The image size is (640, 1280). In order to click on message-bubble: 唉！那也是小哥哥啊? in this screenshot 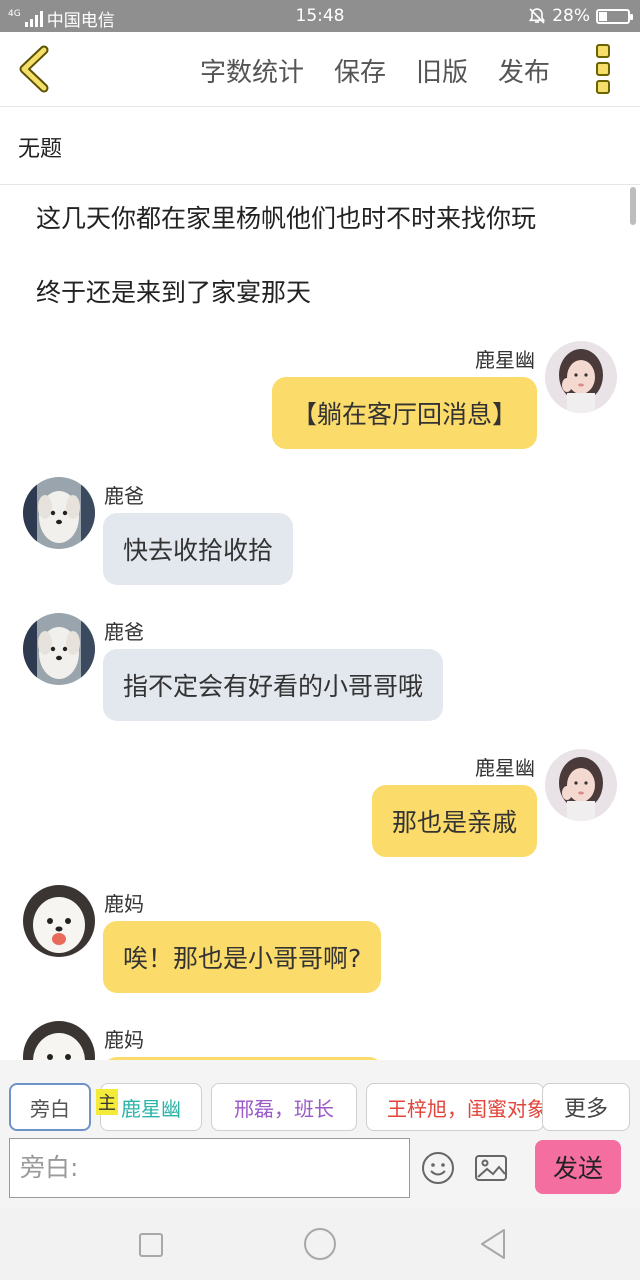, I will do `click(242, 957)`.